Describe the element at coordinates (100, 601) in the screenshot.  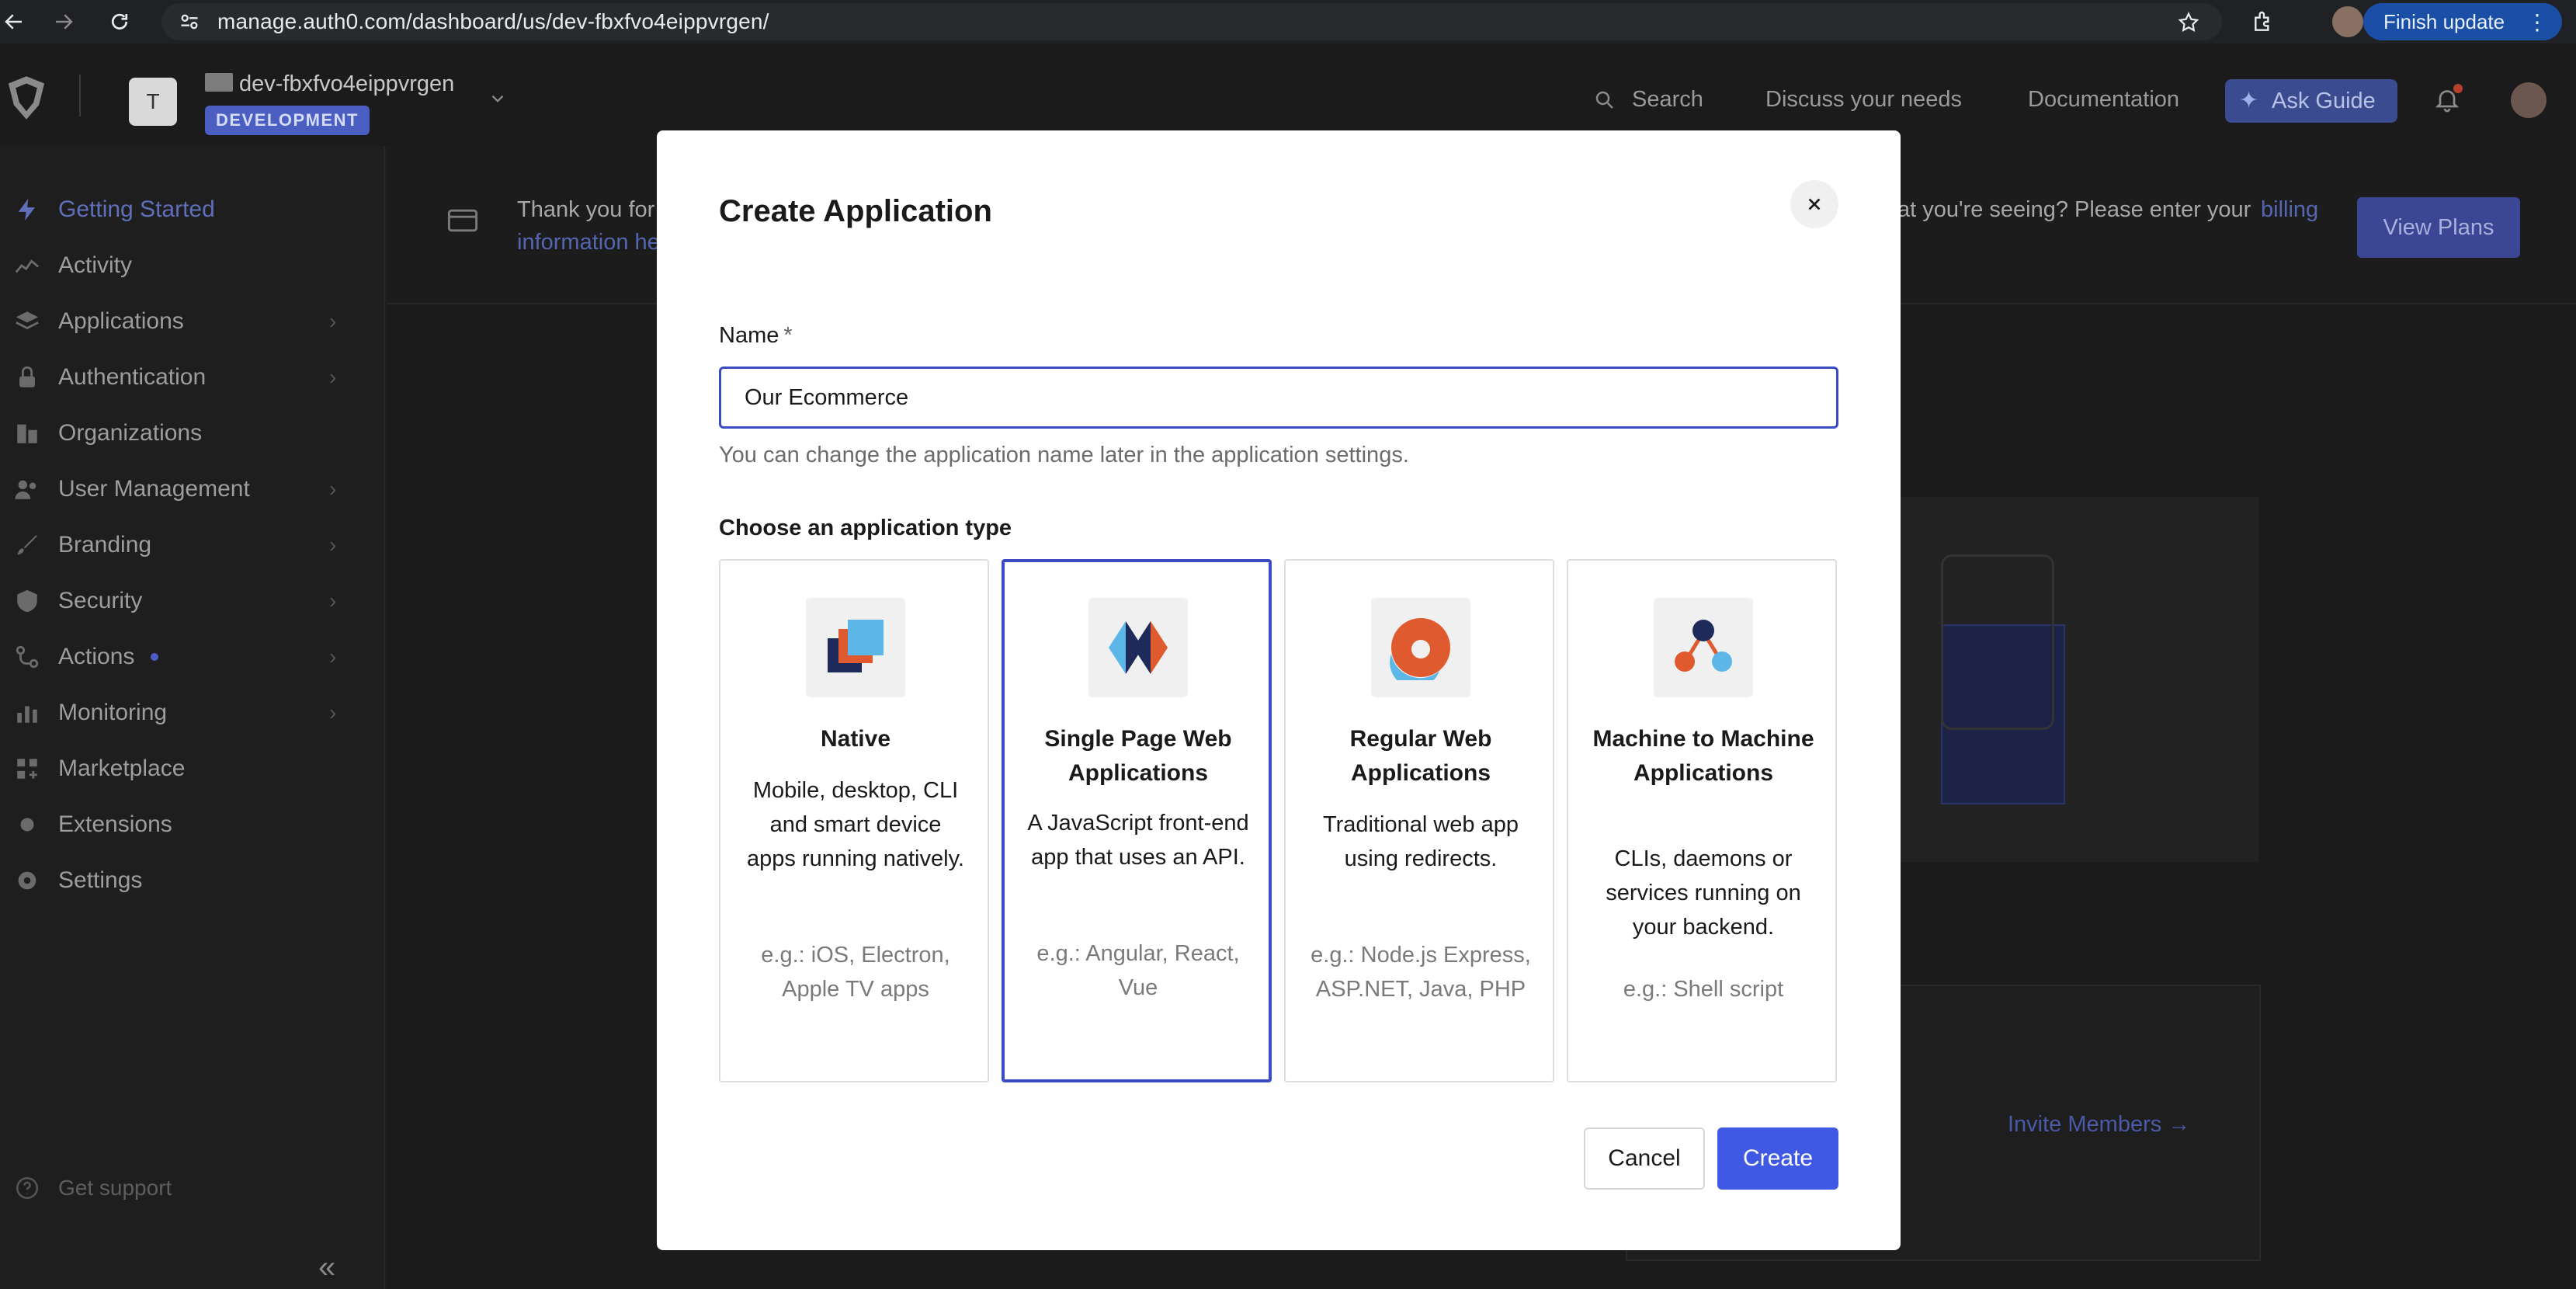
I see `sidebar-item-label: Security` at that location.